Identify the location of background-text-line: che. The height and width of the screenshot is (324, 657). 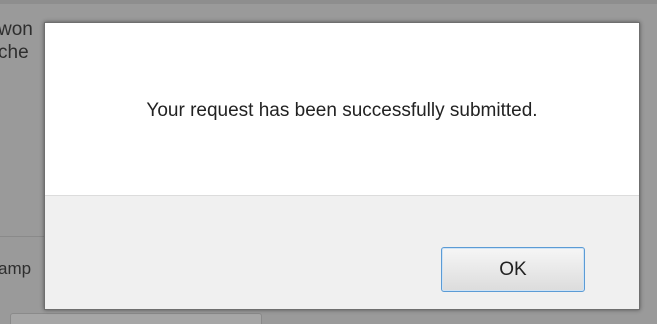
(14, 52).